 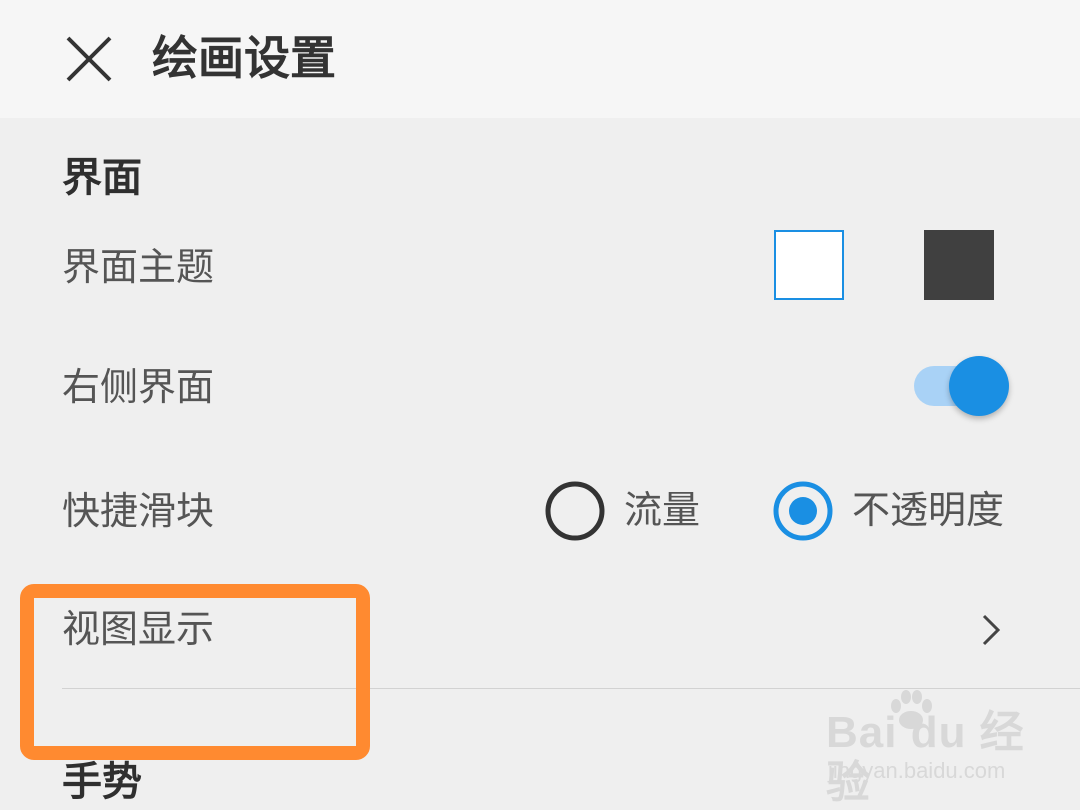 What do you see at coordinates (102, 782) in the screenshot?
I see `section-title-gesture: 手势` at bounding box center [102, 782].